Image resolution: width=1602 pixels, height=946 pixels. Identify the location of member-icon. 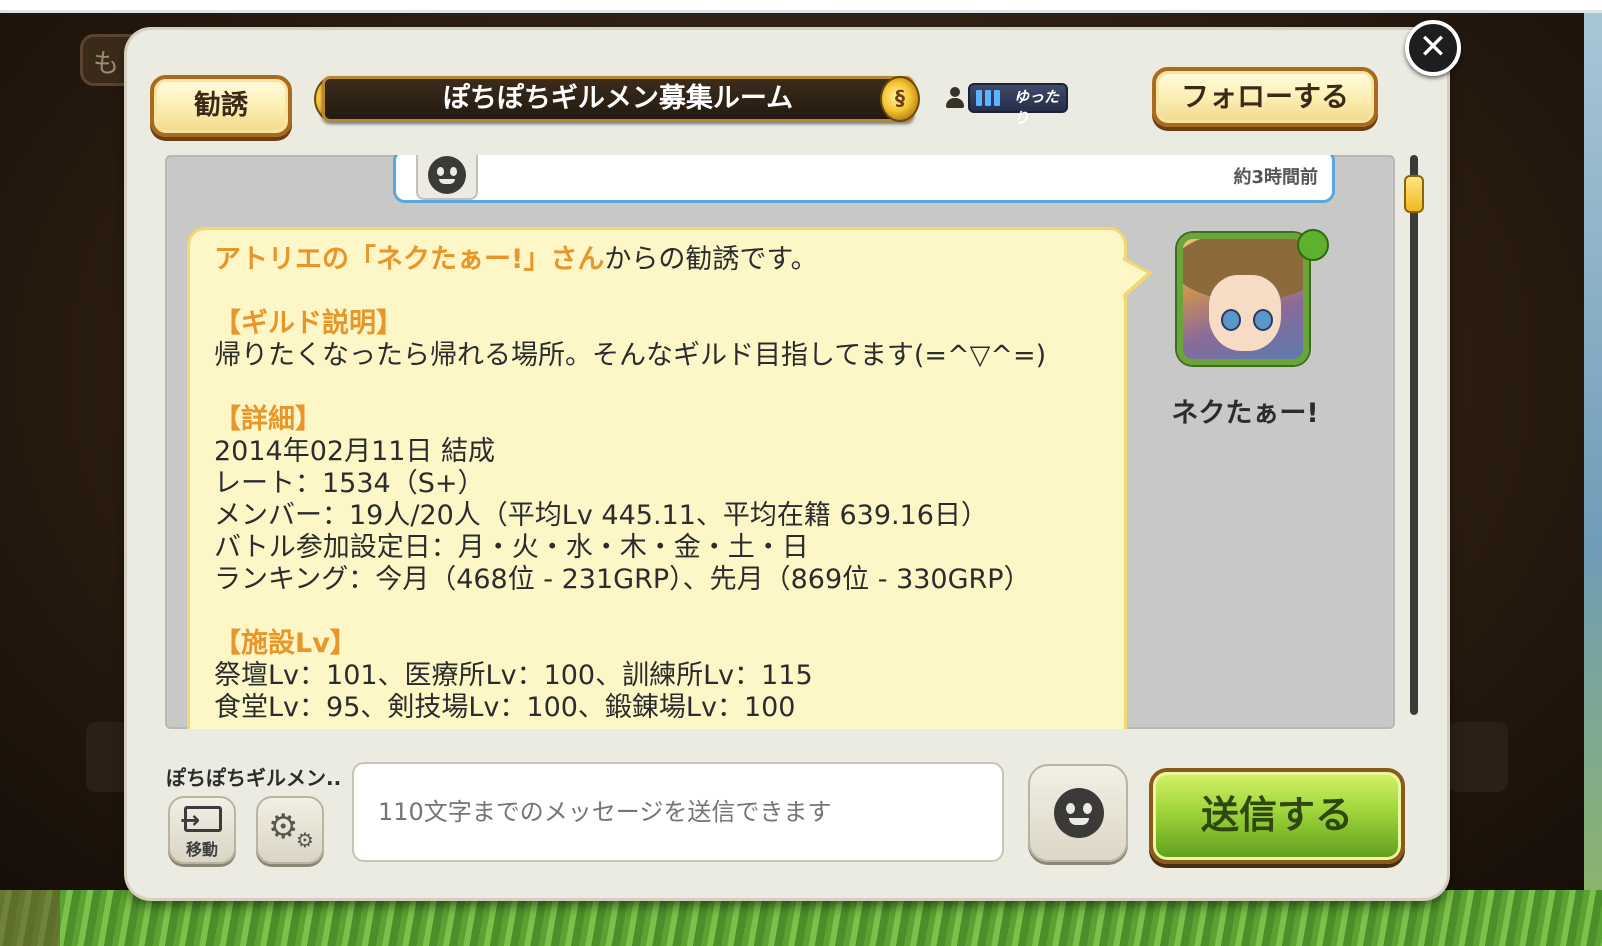
(955, 98).